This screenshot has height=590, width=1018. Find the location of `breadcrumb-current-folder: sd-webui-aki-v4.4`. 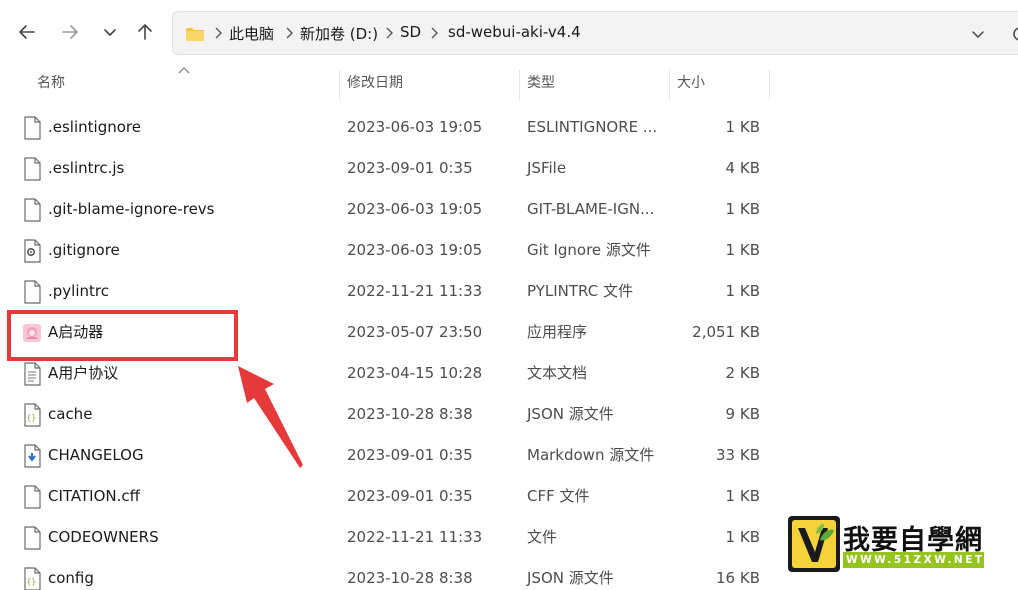

breadcrumb-current-folder: sd-webui-aki-v4.4 is located at coordinates (514, 32).